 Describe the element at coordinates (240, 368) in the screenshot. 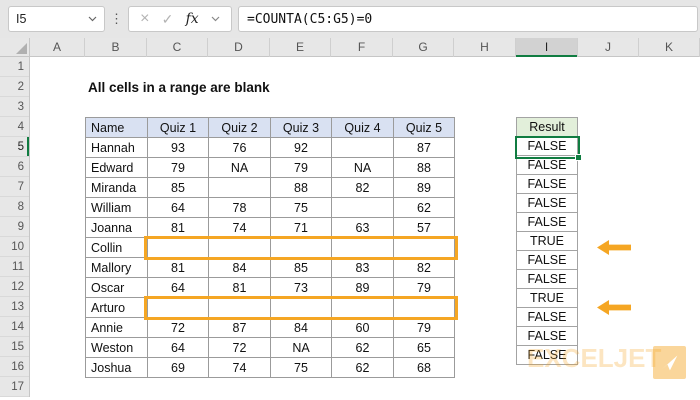

I see `score-cell: 74` at that location.